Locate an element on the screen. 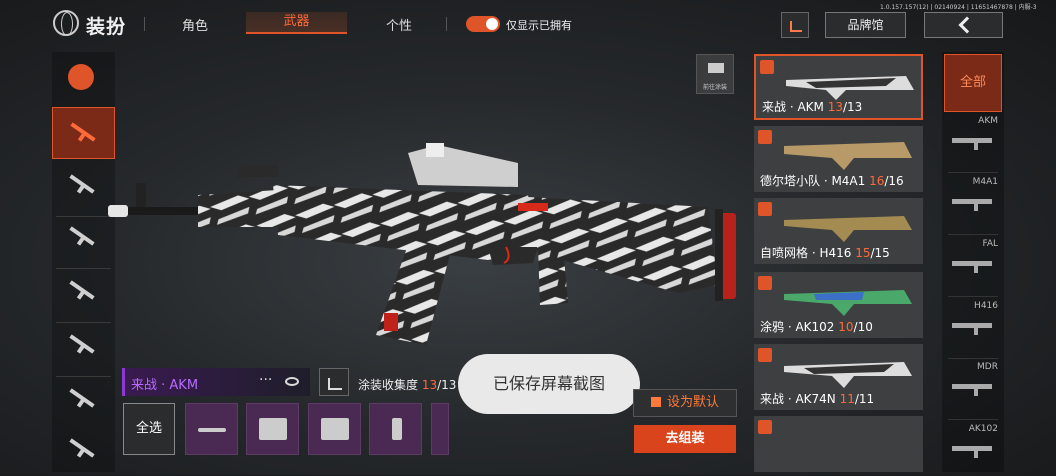 This screenshot has height=476, width=1056. sniper-glyph is located at coordinates (82, 236).